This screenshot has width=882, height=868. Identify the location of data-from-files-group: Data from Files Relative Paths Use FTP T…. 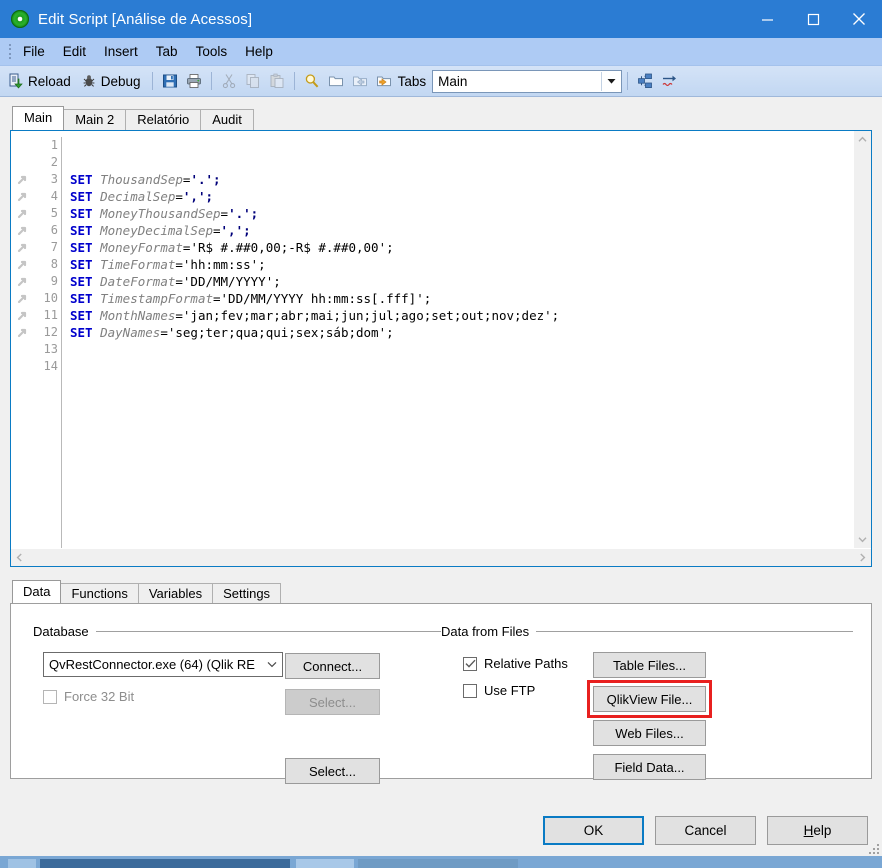
(647, 700).